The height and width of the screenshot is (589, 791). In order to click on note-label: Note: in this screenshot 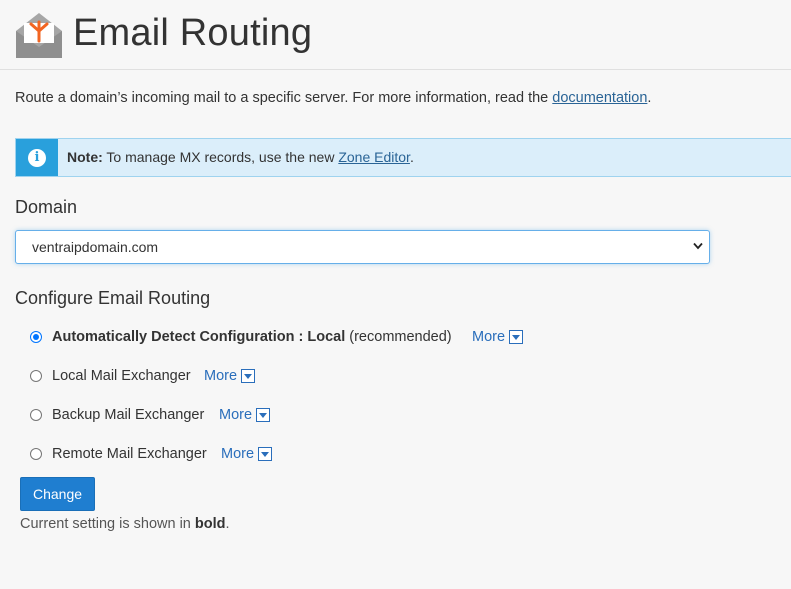, I will do `click(85, 157)`.